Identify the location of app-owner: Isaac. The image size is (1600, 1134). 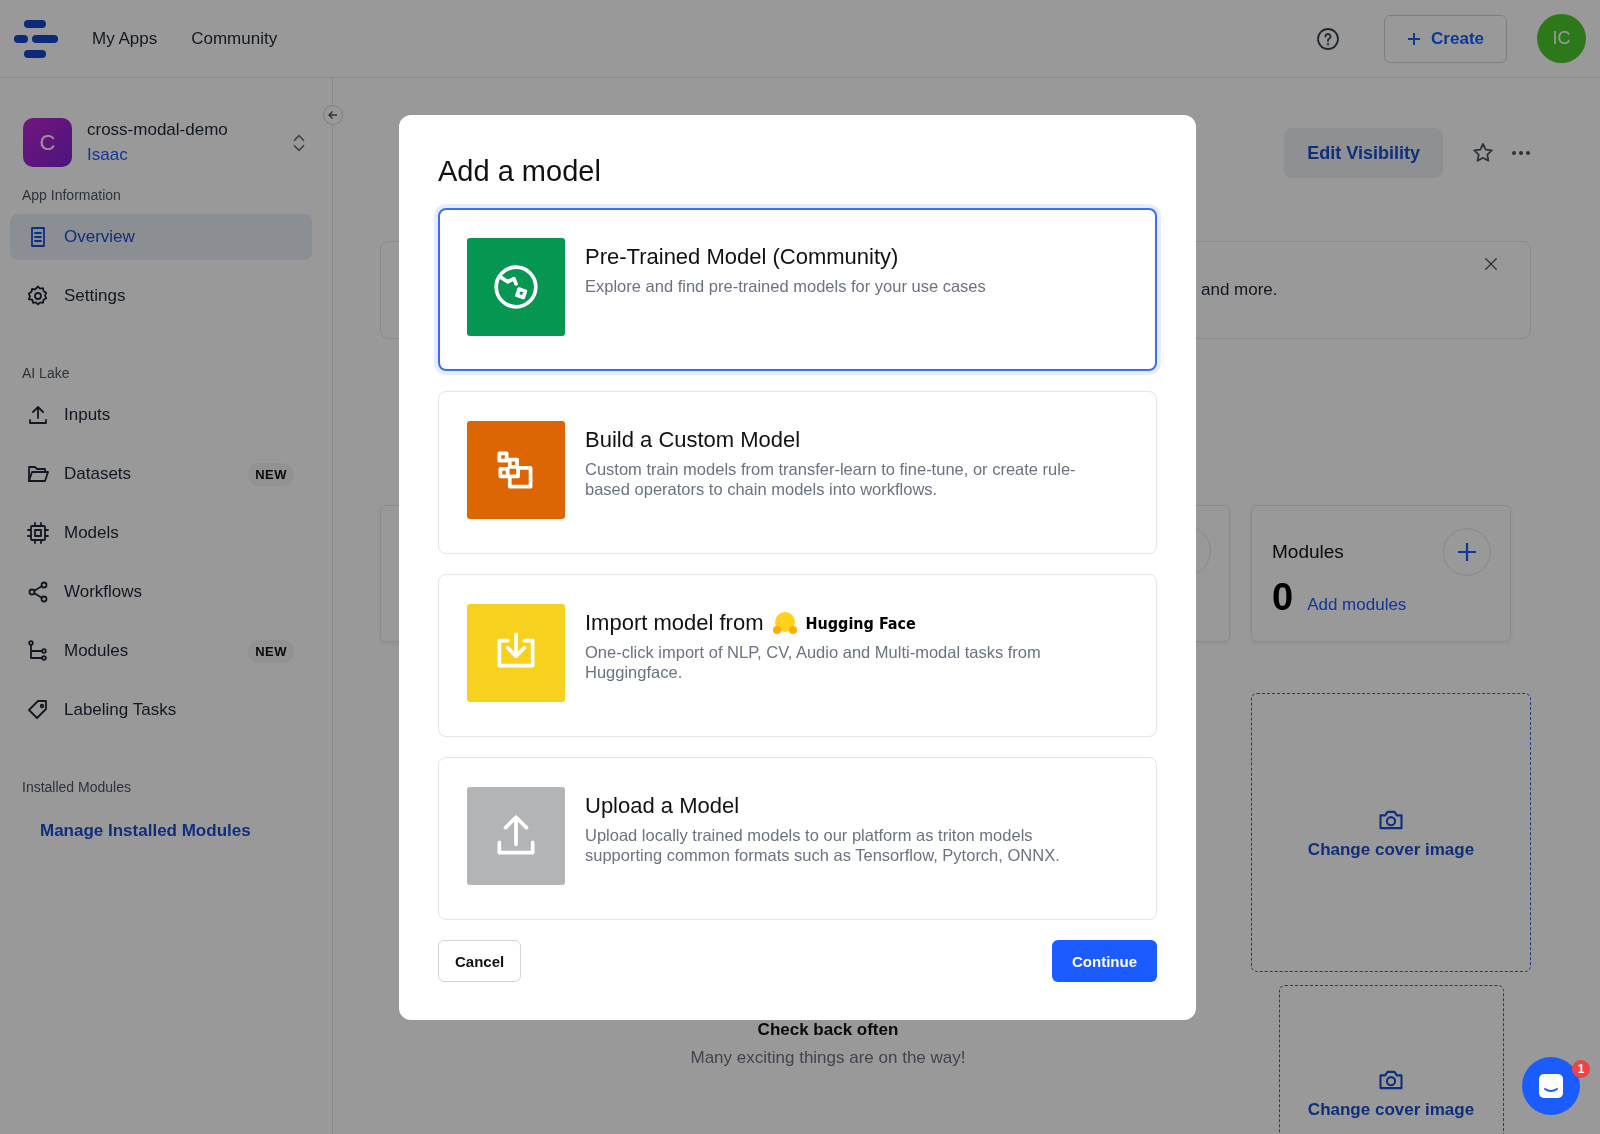
(187, 155).